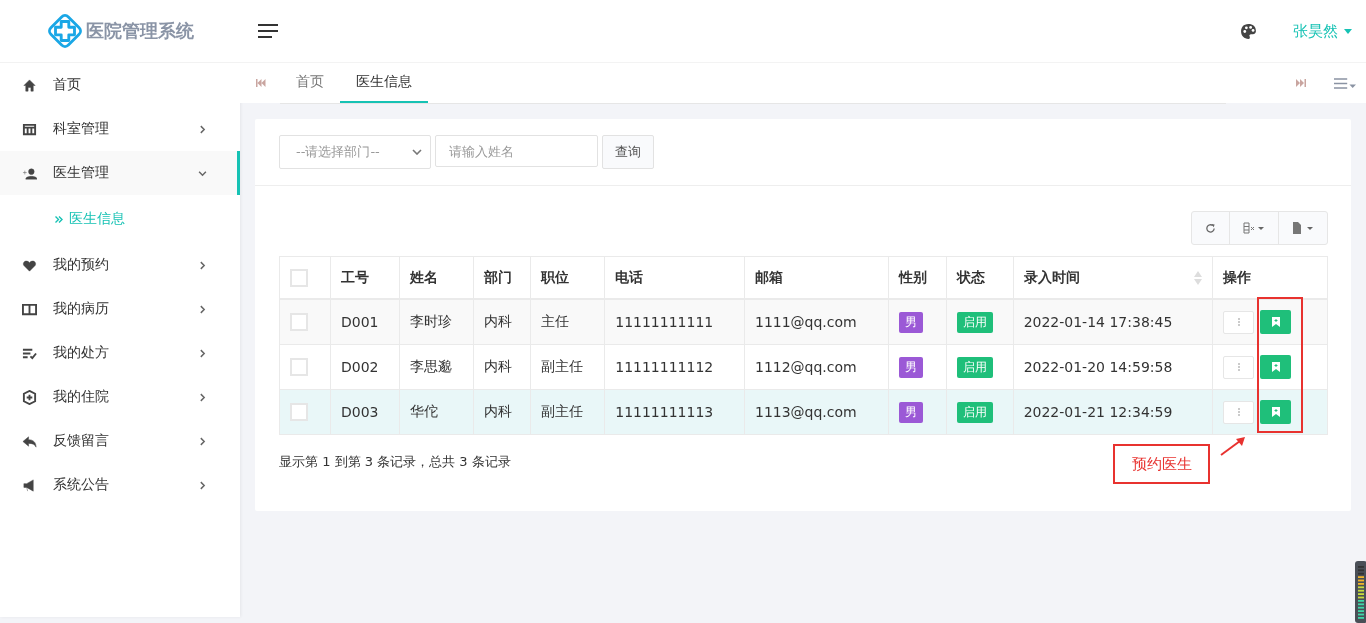 The image size is (1366, 623). Describe the element at coordinates (120, 485) in the screenshot. I see `sidebar-item: 系统公告` at that location.